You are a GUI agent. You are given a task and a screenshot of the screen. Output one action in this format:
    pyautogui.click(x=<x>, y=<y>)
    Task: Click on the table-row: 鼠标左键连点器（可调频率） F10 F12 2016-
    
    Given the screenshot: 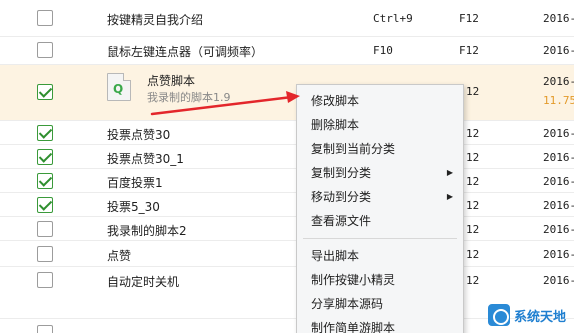 What is the action you would take?
    pyautogui.click(x=287, y=51)
    